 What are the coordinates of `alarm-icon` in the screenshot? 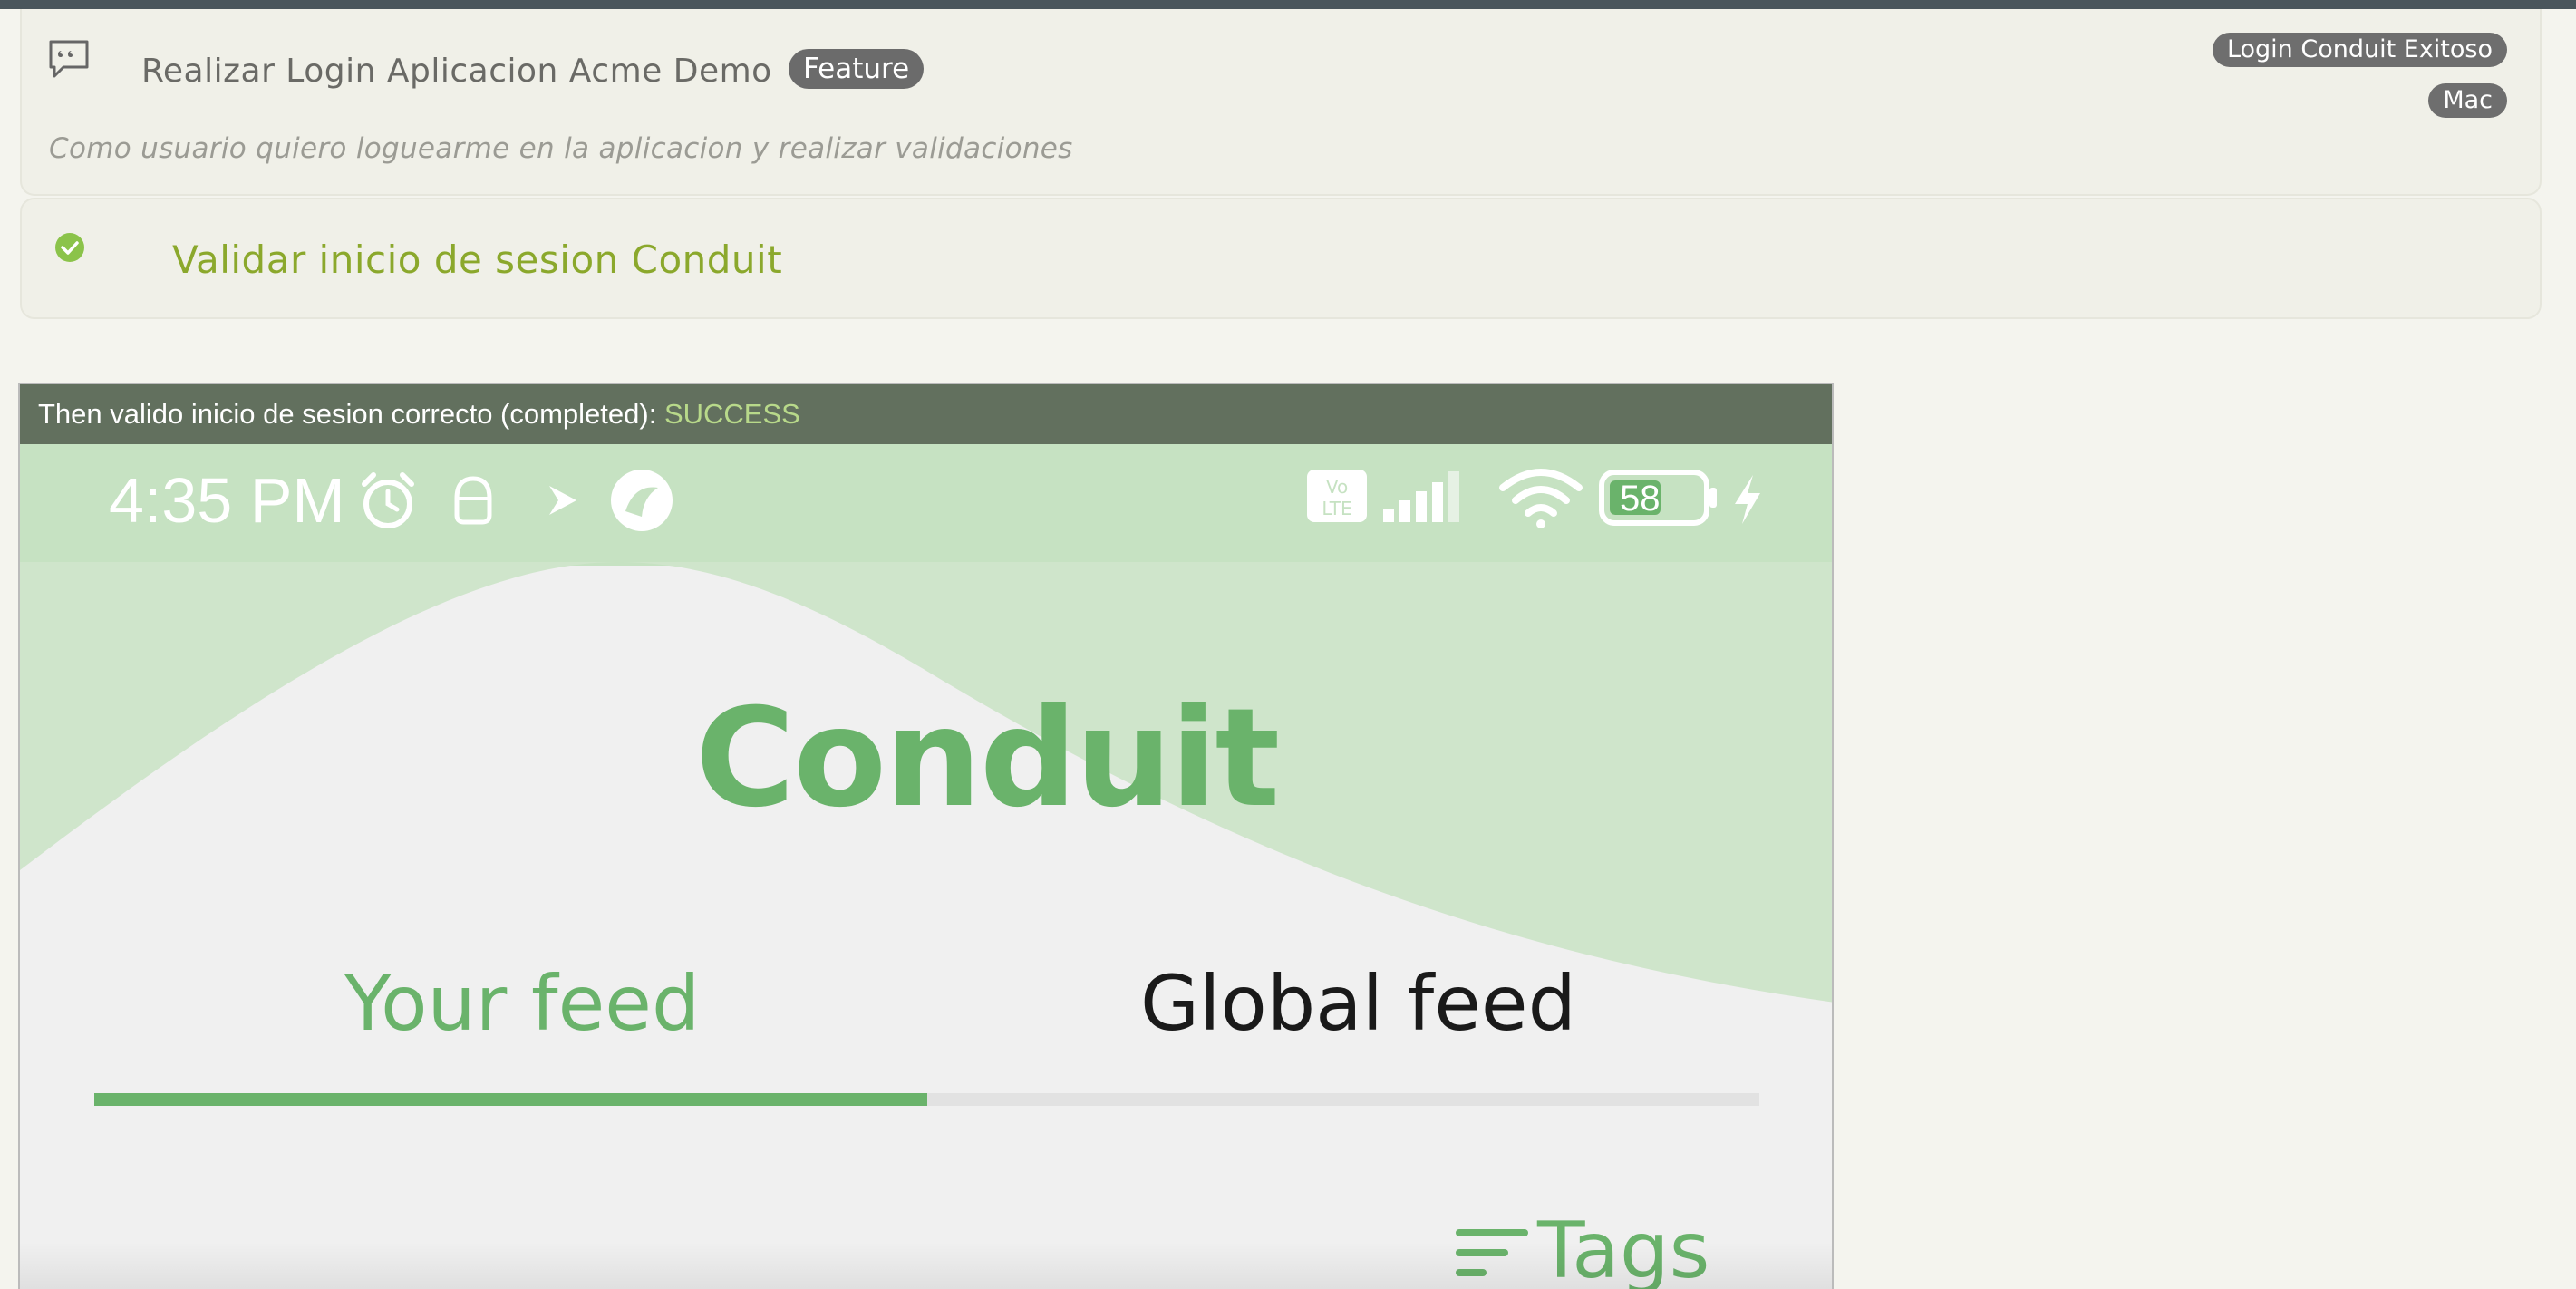 It's located at (388, 500).